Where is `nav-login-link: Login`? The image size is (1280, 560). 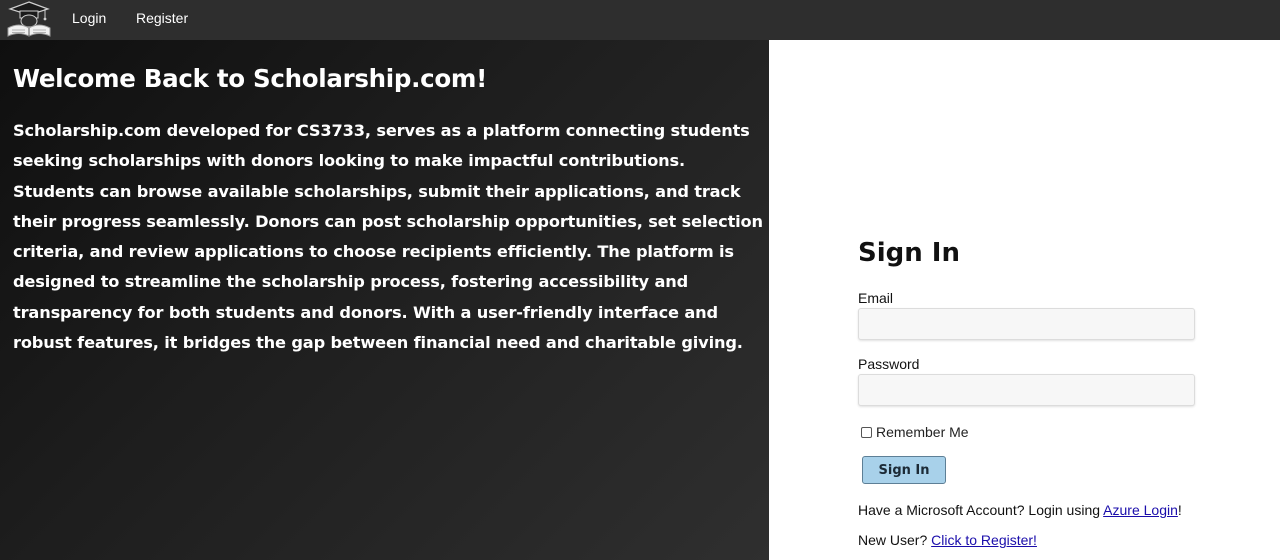 nav-login-link: Login is located at coordinates (89, 18).